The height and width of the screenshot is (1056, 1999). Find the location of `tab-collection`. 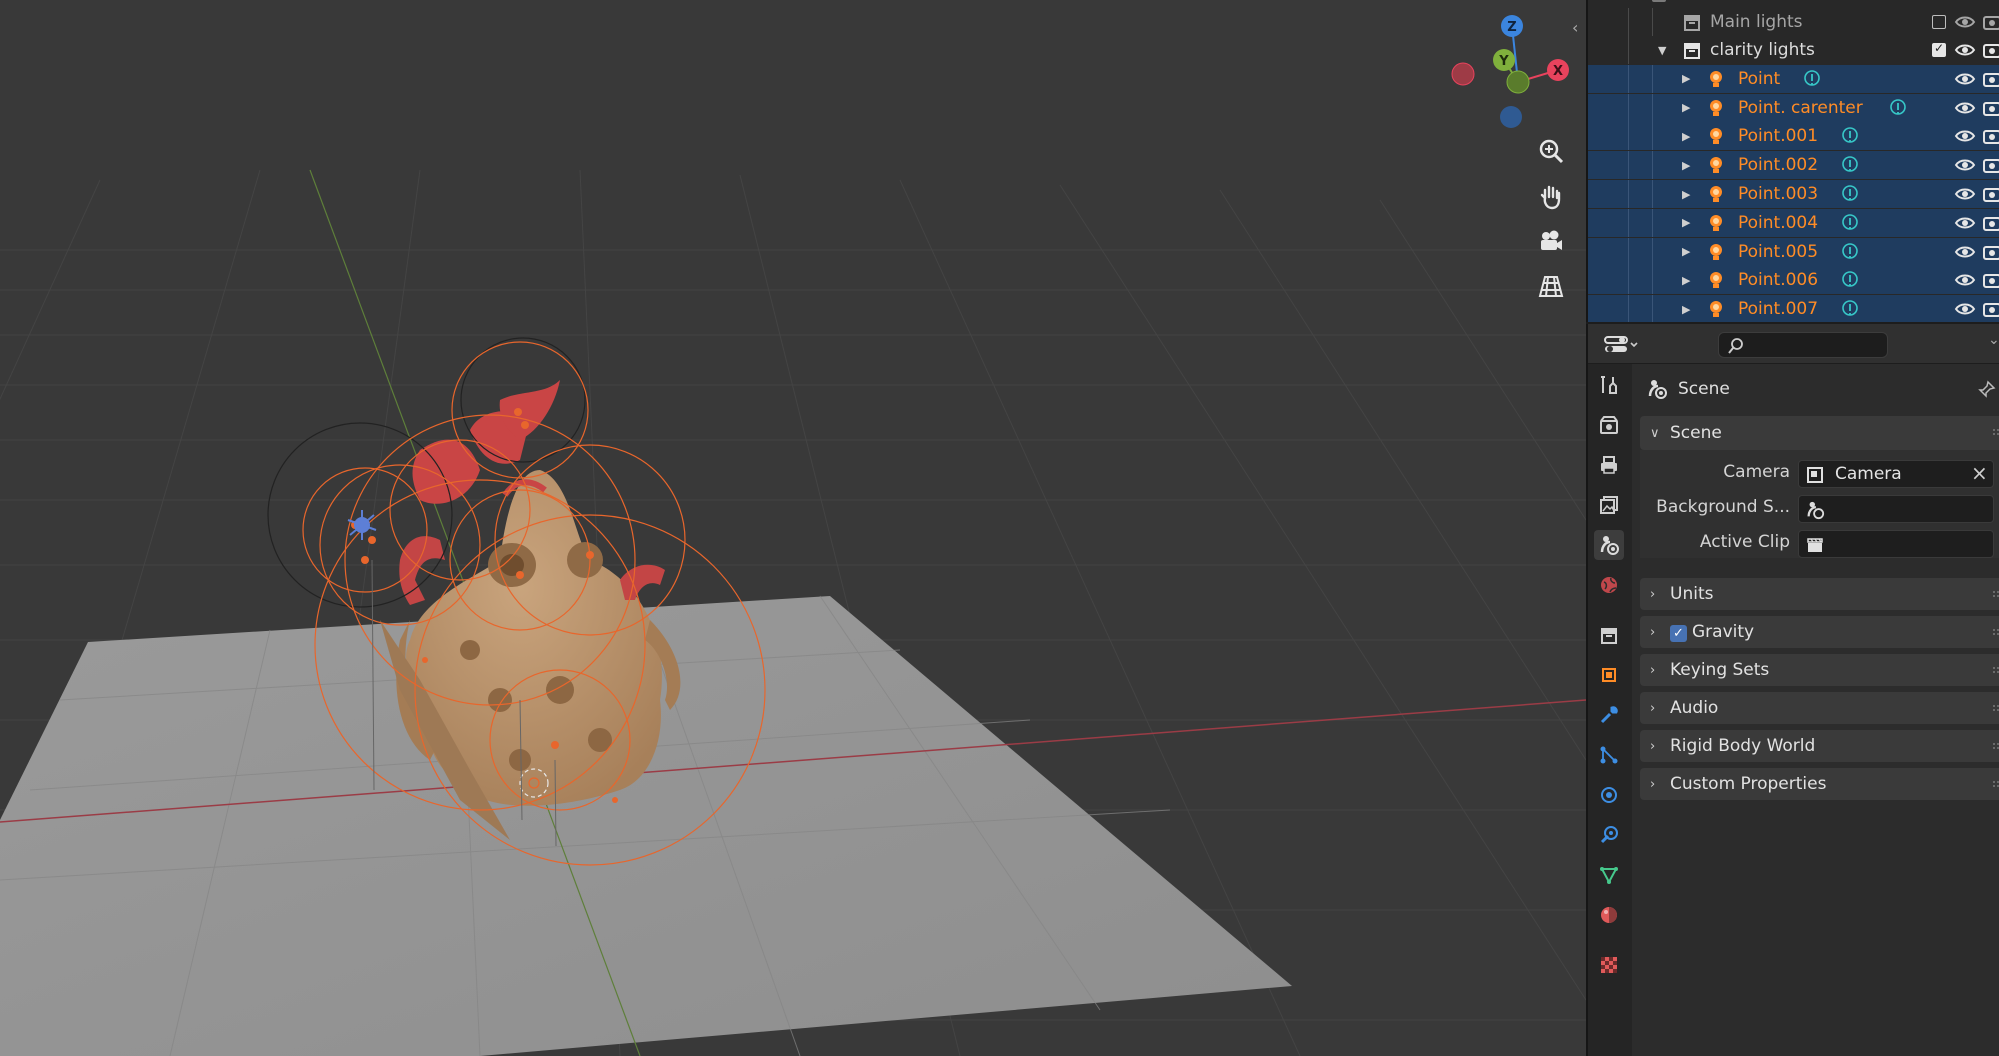

tab-collection is located at coordinates (1609, 635).